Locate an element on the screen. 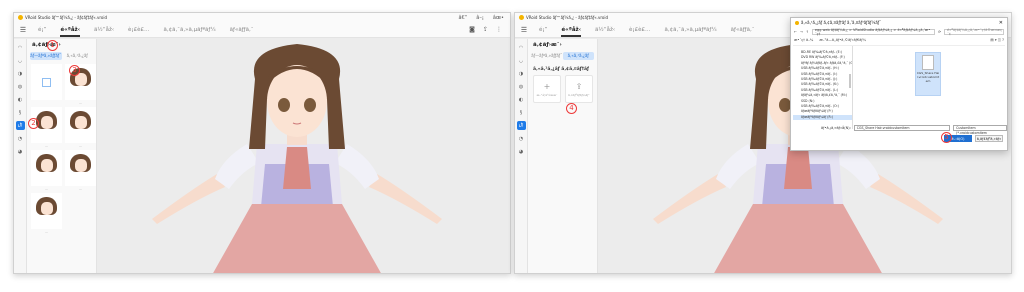  back-arrow-icon: ← is located at coordinates (795, 32).